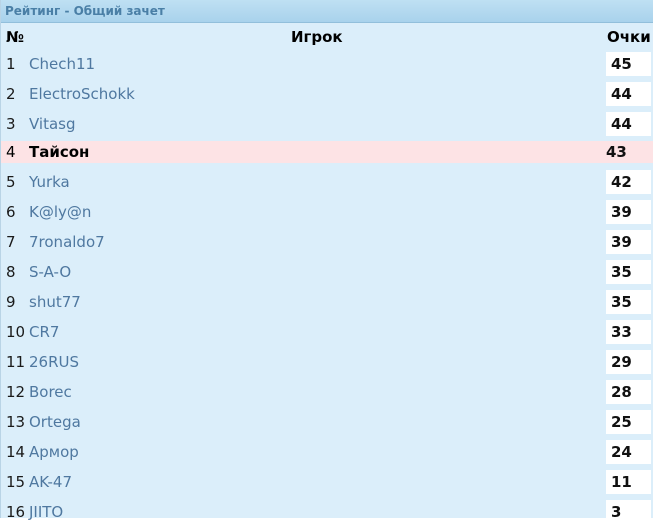  Describe the element at coordinates (16, 332) in the screenshot. I see `rank-number: 10` at that location.